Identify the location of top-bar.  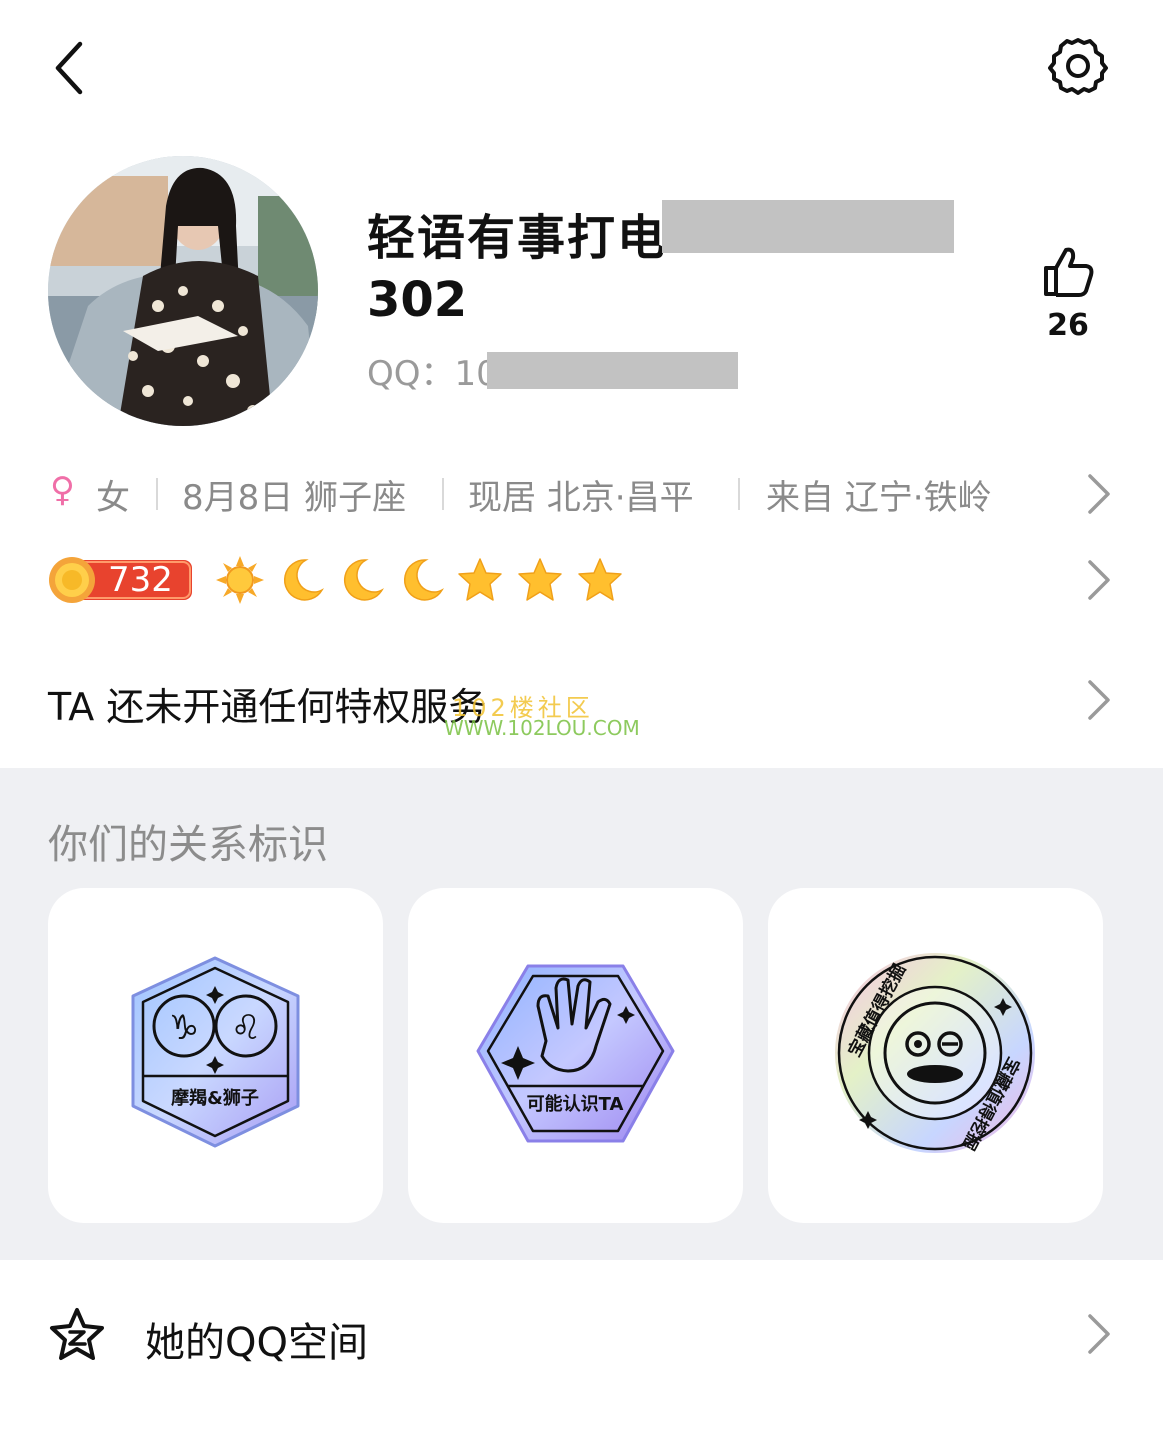
(581, 65).